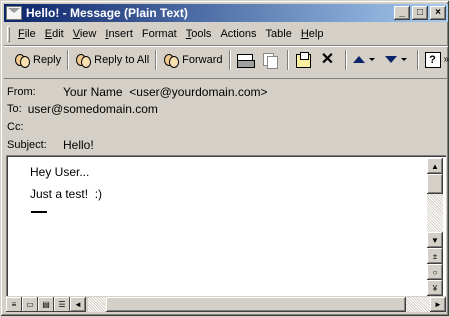 Image resolution: width=450 pixels, height=317 pixels. Describe the element at coordinates (227, 59) in the screenshot. I see `standard-toolbar: Reply Reply to All Forward ✕ ? »` at that location.